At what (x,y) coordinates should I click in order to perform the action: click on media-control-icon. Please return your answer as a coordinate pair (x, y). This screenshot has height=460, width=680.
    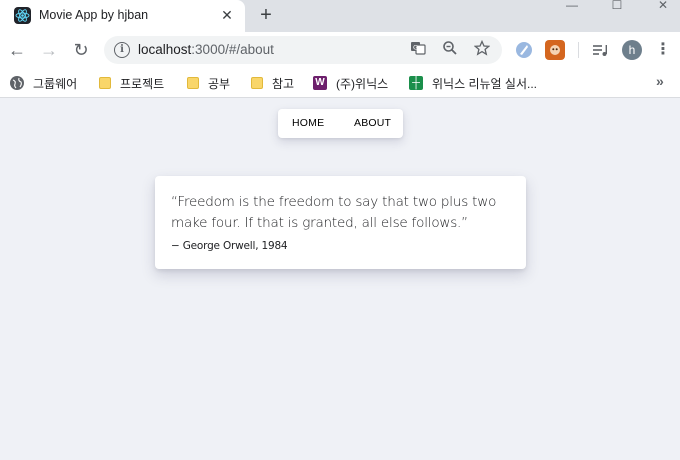
    Looking at the image, I should click on (600, 50).